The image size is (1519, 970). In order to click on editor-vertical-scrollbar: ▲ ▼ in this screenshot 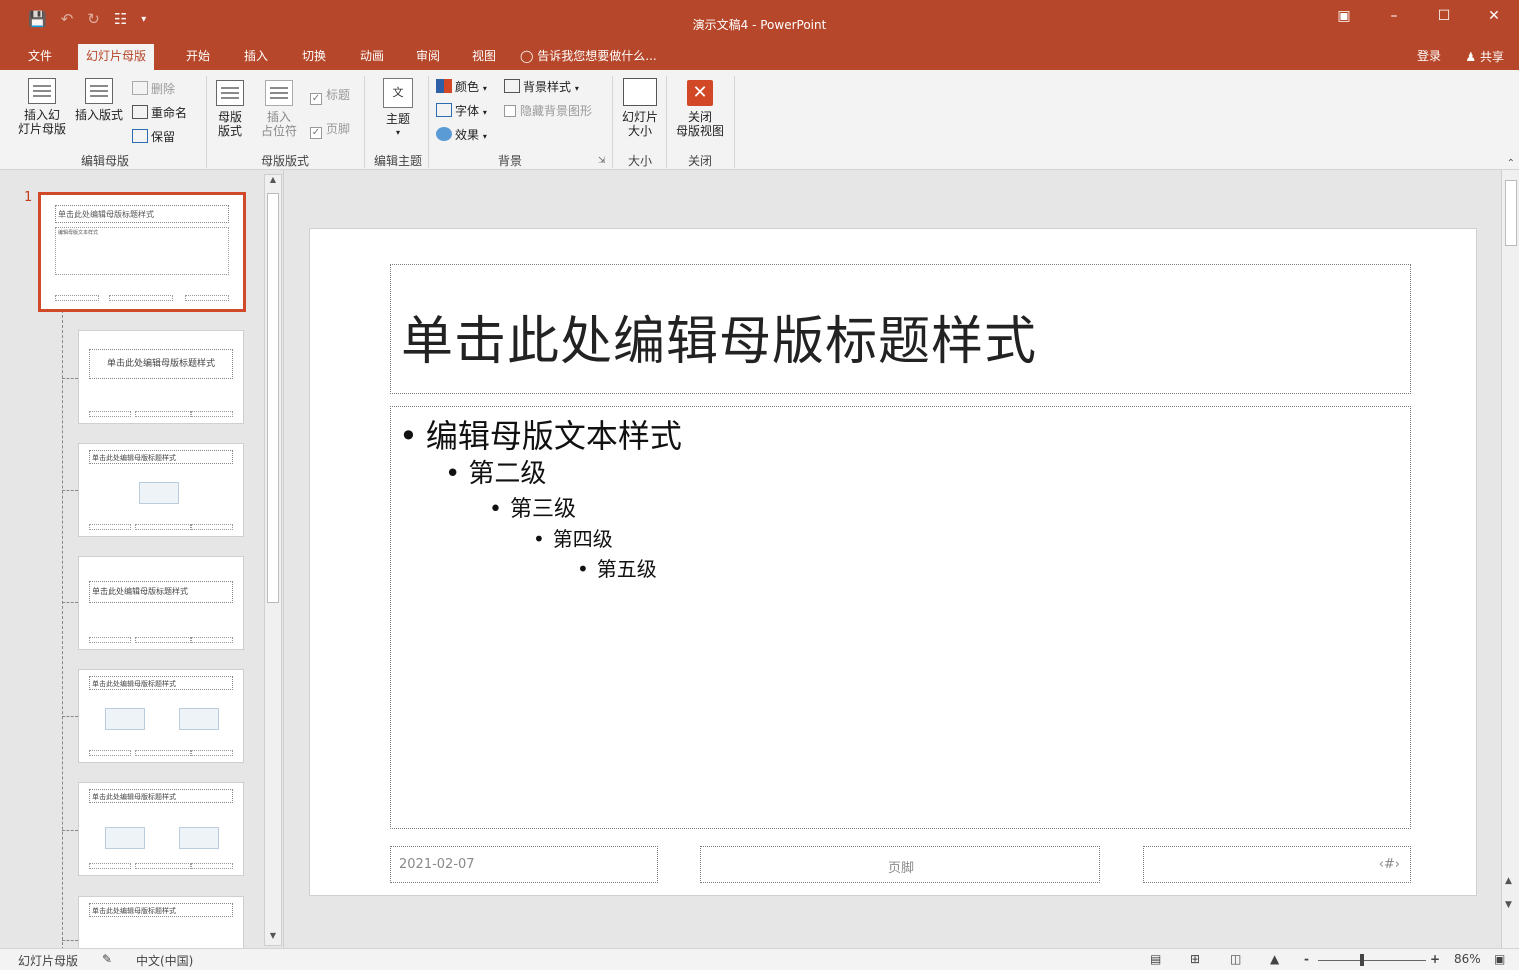, I will do `click(1510, 559)`.